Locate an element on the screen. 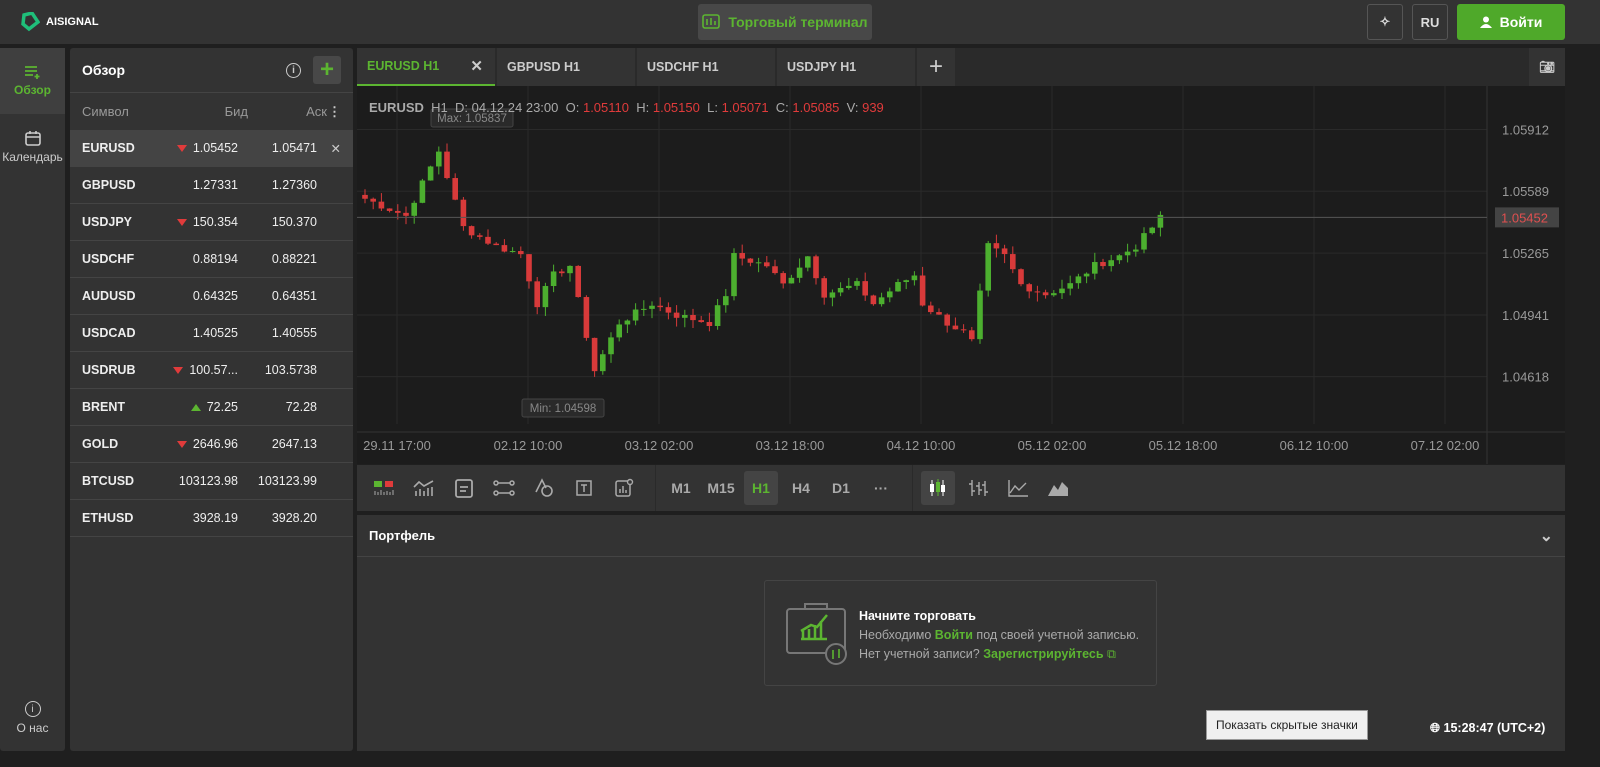 Image resolution: width=1600 pixels, height=767 pixels. line-tool-button is located at coordinates (504, 488).